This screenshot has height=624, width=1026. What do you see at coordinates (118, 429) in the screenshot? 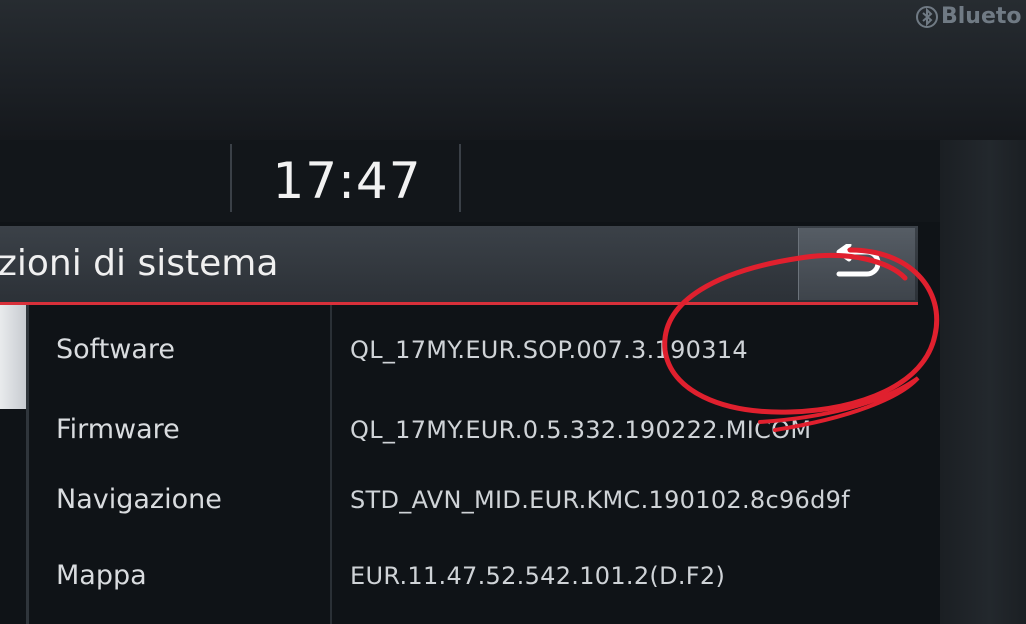
I see `row-label: Firmware` at bounding box center [118, 429].